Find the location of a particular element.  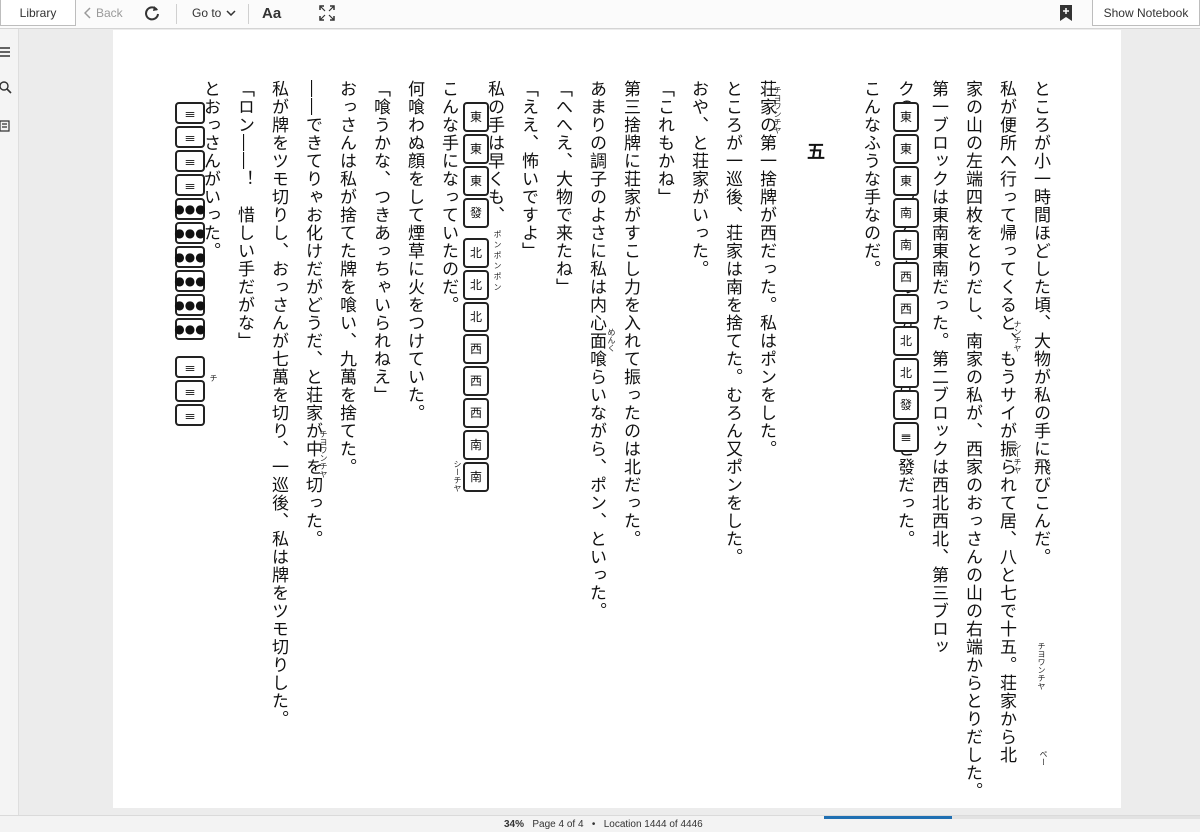

ruby-annotation: ナンチヤ is located at coordinates (1017, 336).